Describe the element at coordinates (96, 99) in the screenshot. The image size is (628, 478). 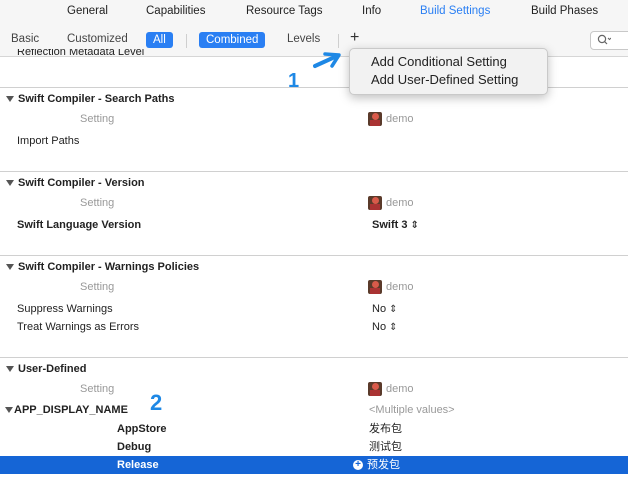
I see `section-title: Swift Compiler - Search Paths` at that location.